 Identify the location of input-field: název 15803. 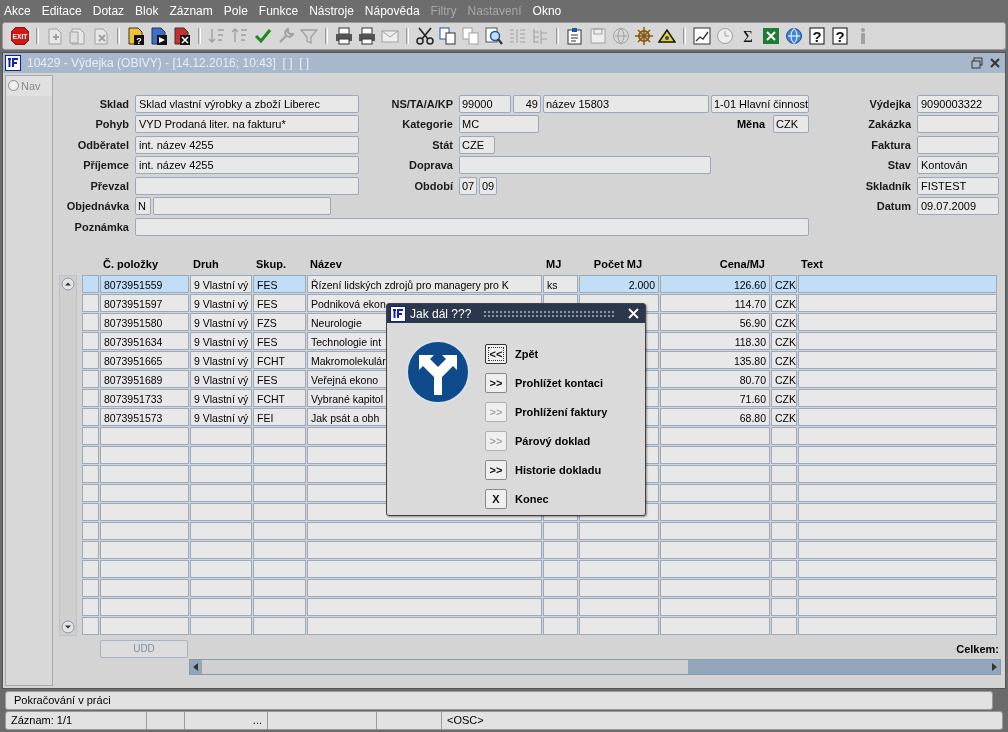
(626, 103).